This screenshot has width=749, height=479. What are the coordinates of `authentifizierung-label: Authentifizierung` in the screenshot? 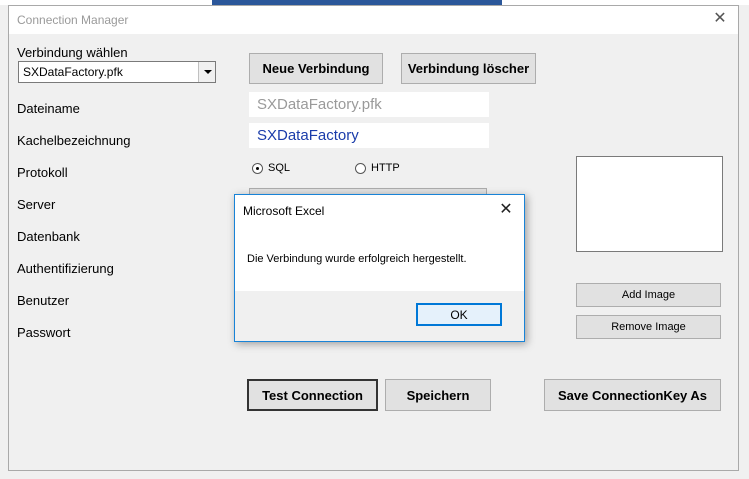 It's located at (65, 268).